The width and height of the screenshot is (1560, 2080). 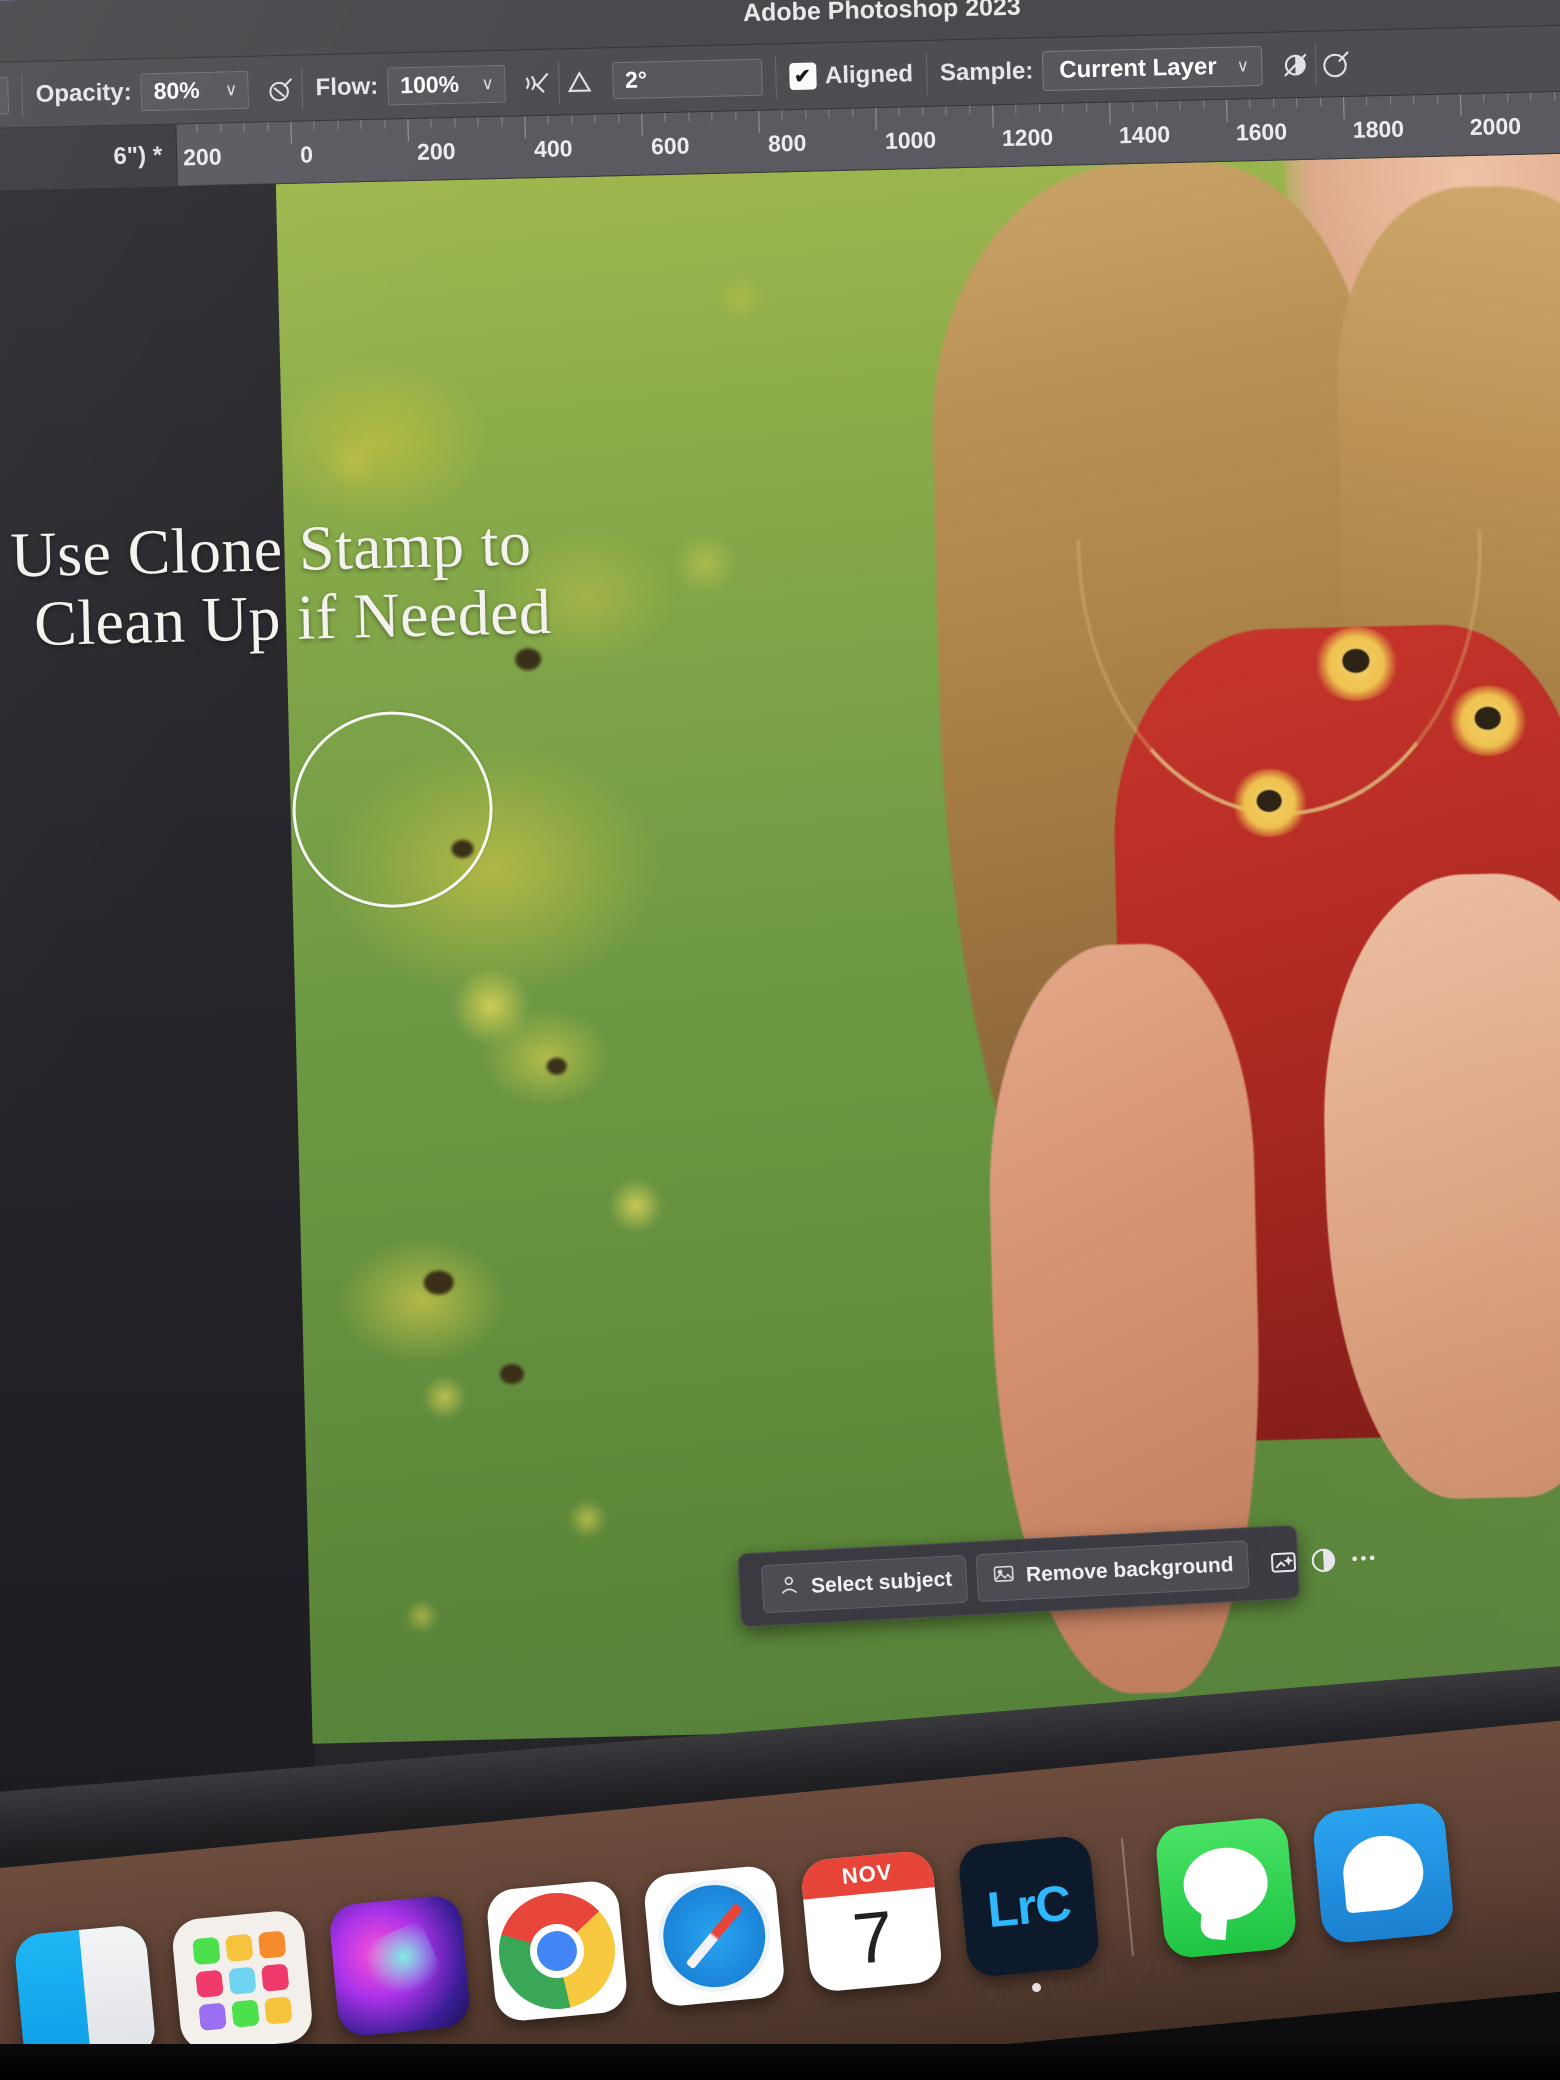 I want to click on ruler-tick-label: 1800, so click(x=1378, y=129).